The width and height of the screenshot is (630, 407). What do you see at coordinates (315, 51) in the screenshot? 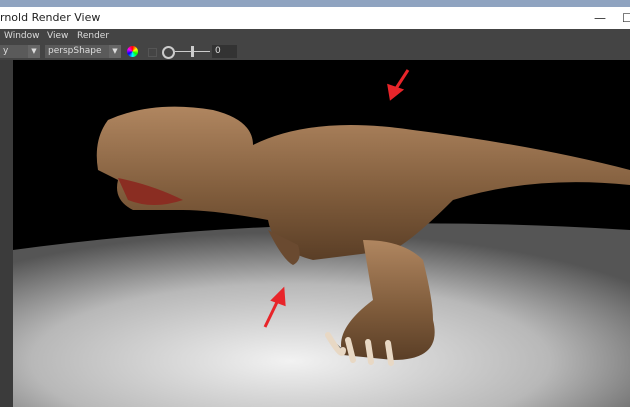
I see `toolbar: y ▼ perspShape ▼ 0` at bounding box center [315, 51].